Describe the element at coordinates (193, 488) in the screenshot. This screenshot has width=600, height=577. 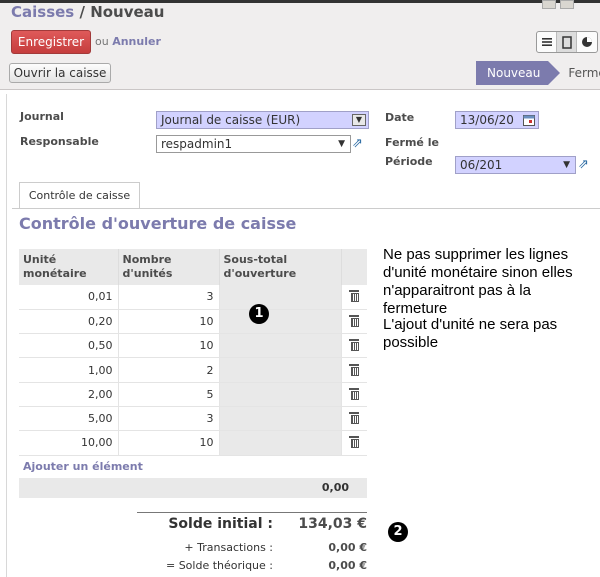
I see `table-total-row: 0,00` at that location.